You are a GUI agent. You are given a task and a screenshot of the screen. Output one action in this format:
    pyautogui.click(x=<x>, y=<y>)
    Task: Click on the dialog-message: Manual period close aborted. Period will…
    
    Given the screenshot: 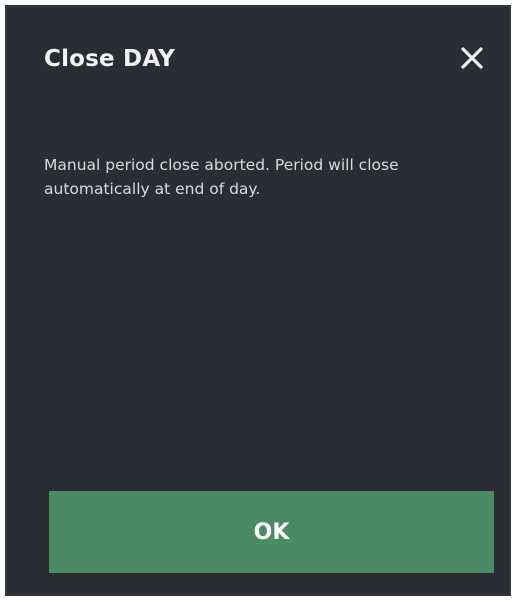 What is the action you would take?
    pyautogui.click(x=221, y=177)
    